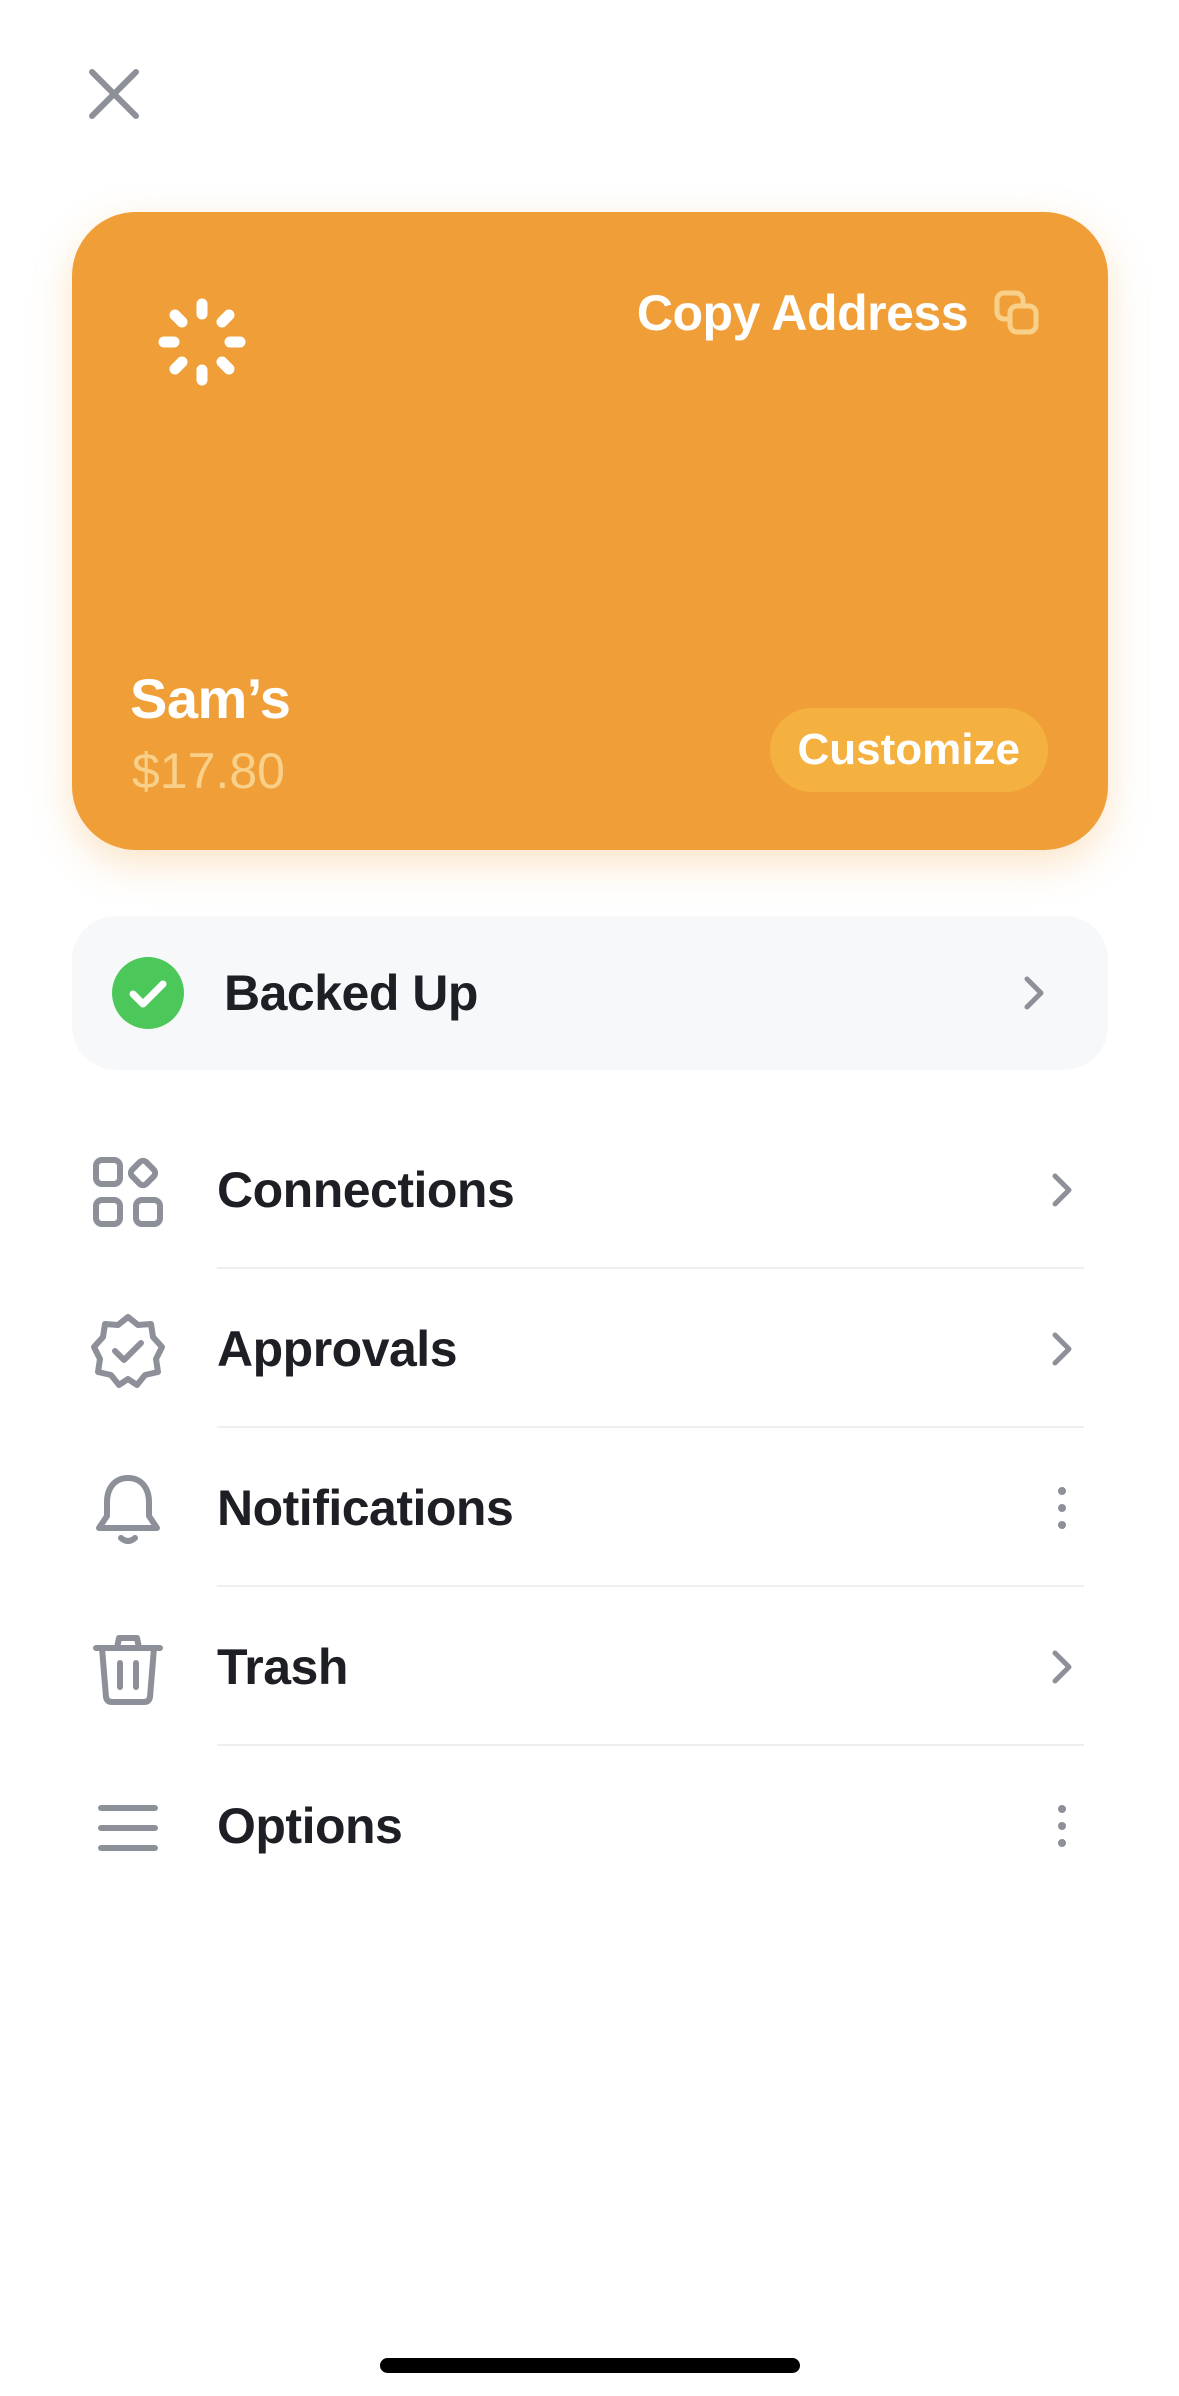 The height and width of the screenshot is (2396, 1179). I want to click on backed-up-row: Backed Up, so click(590, 993).